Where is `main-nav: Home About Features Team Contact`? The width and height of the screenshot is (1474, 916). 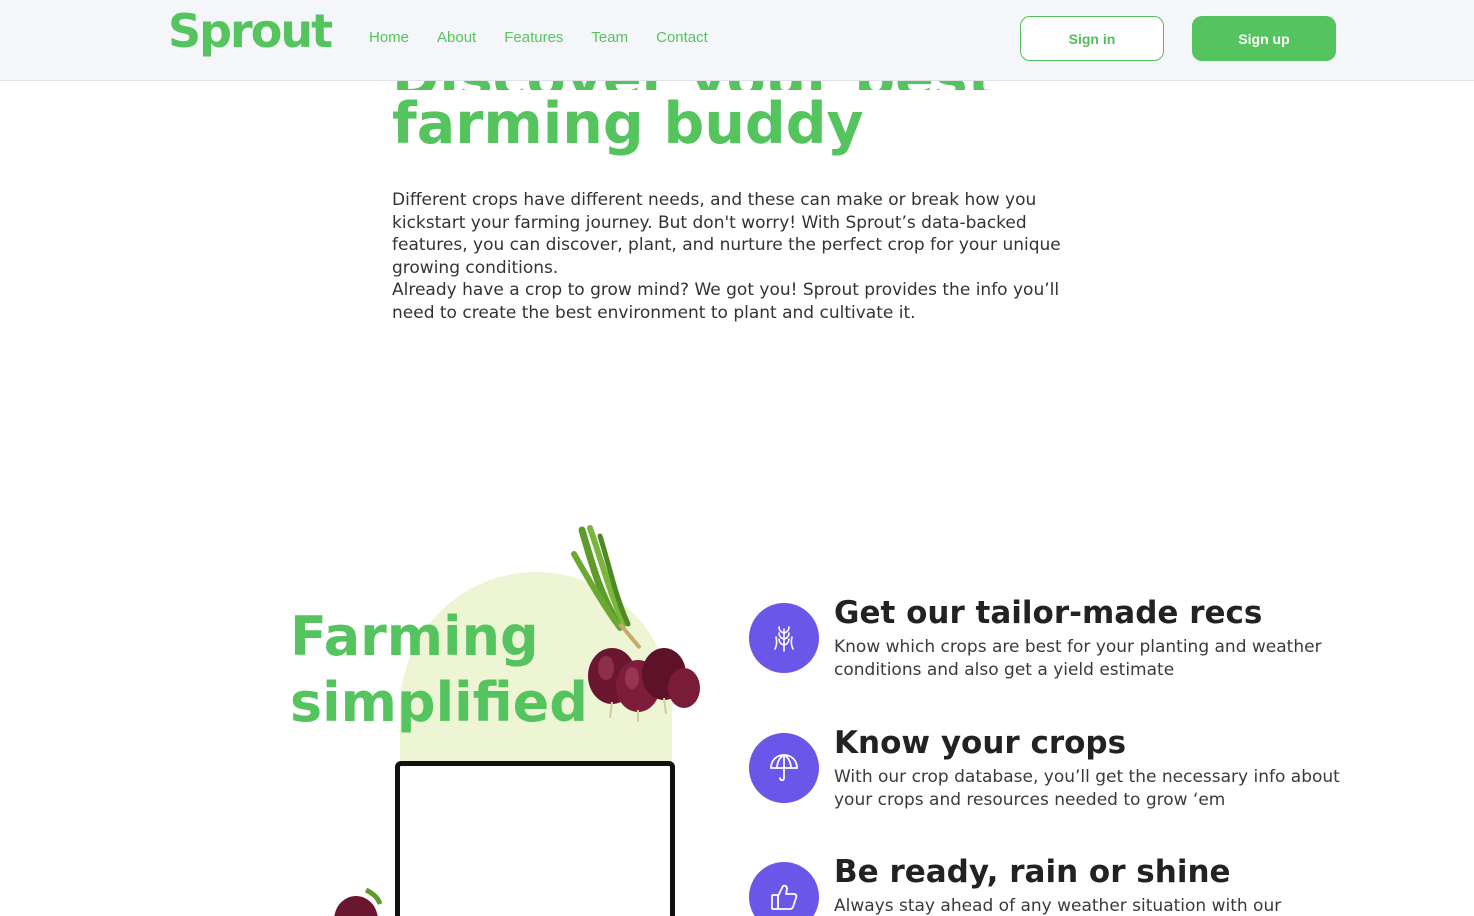 main-nav: Home About Features Team Contact is located at coordinates (552, 37).